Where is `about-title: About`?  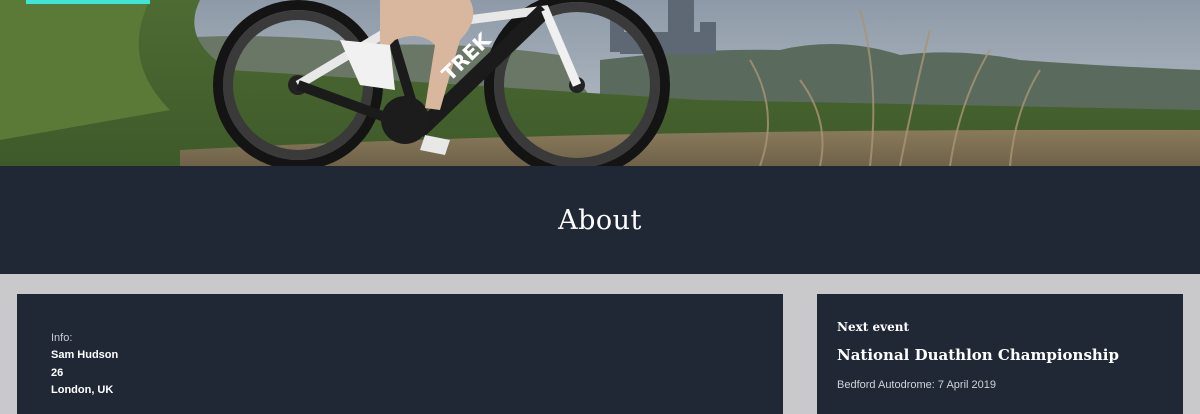 about-title: About is located at coordinates (600, 220).